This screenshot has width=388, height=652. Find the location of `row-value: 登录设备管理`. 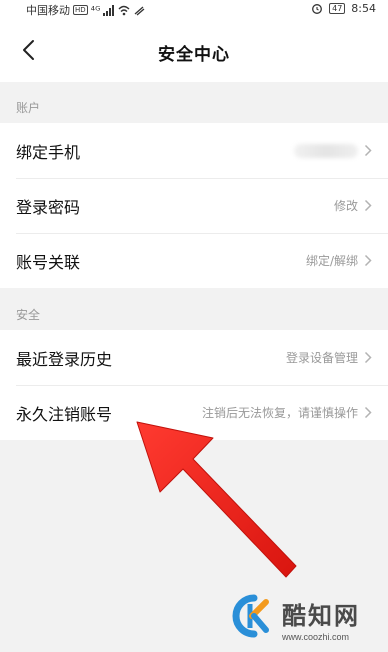

row-value: 登录设备管理 is located at coordinates (321, 358).